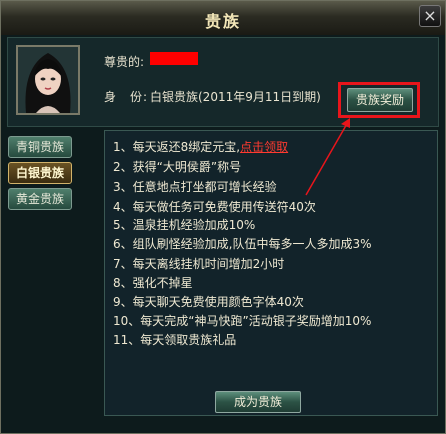 This screenshot has width=446, height=434. I want to click on rule-item: 1、每天返还8绑定元宝,点击领取, so click(200, 146).